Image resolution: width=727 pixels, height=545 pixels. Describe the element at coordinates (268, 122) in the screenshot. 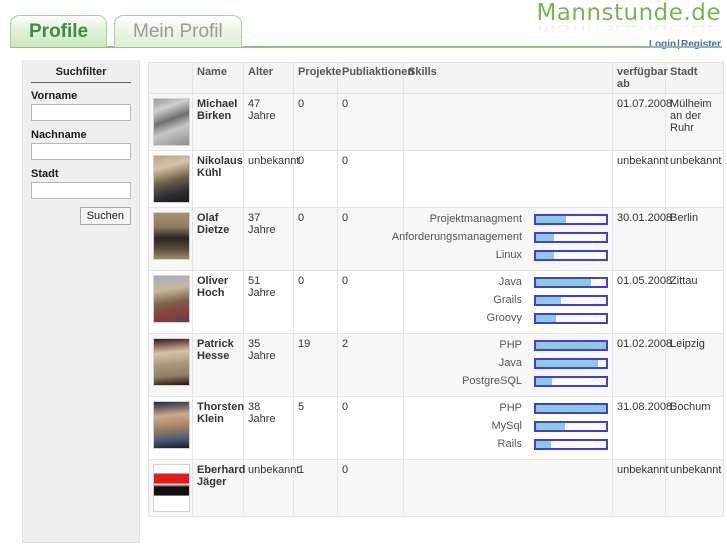

I see `cell-alter: 47 Jahre` at that location.